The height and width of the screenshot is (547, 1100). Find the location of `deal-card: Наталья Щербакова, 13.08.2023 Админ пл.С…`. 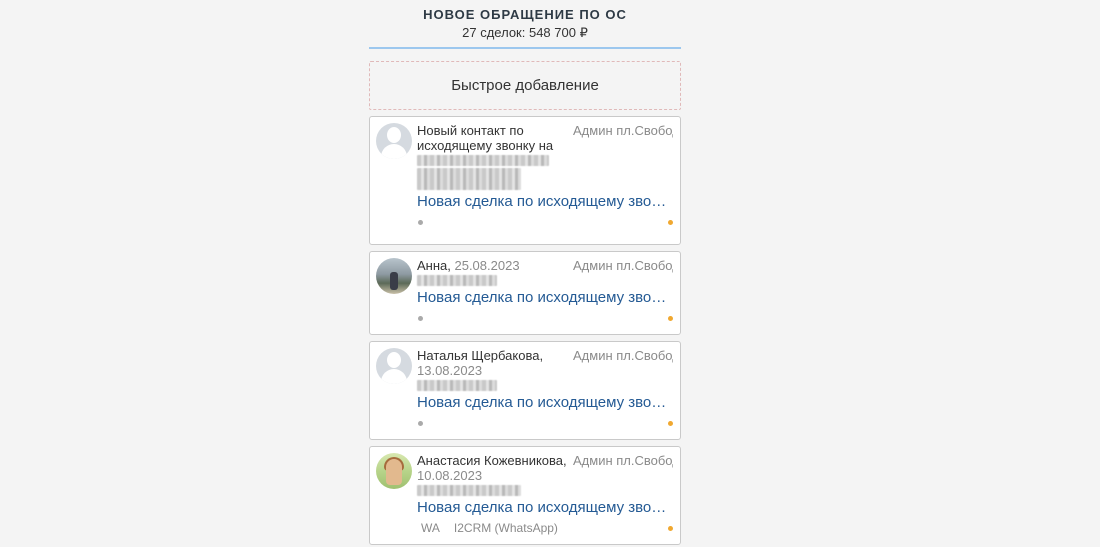

deal-card: Наталья Щербакова, 13.08.2023 Админ пл.С… is located at coordinates (525, 390).